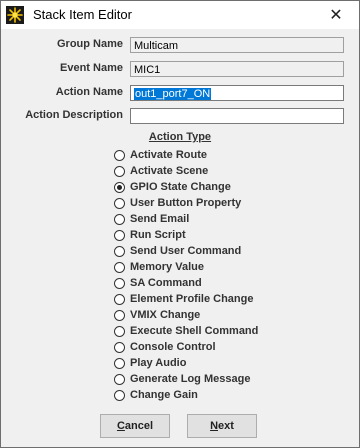 This screenshot has width=360, height=448. Describe the element at coordinates (167, 267) in the screenshot. I see `radio-label: Memory Value` at that location.